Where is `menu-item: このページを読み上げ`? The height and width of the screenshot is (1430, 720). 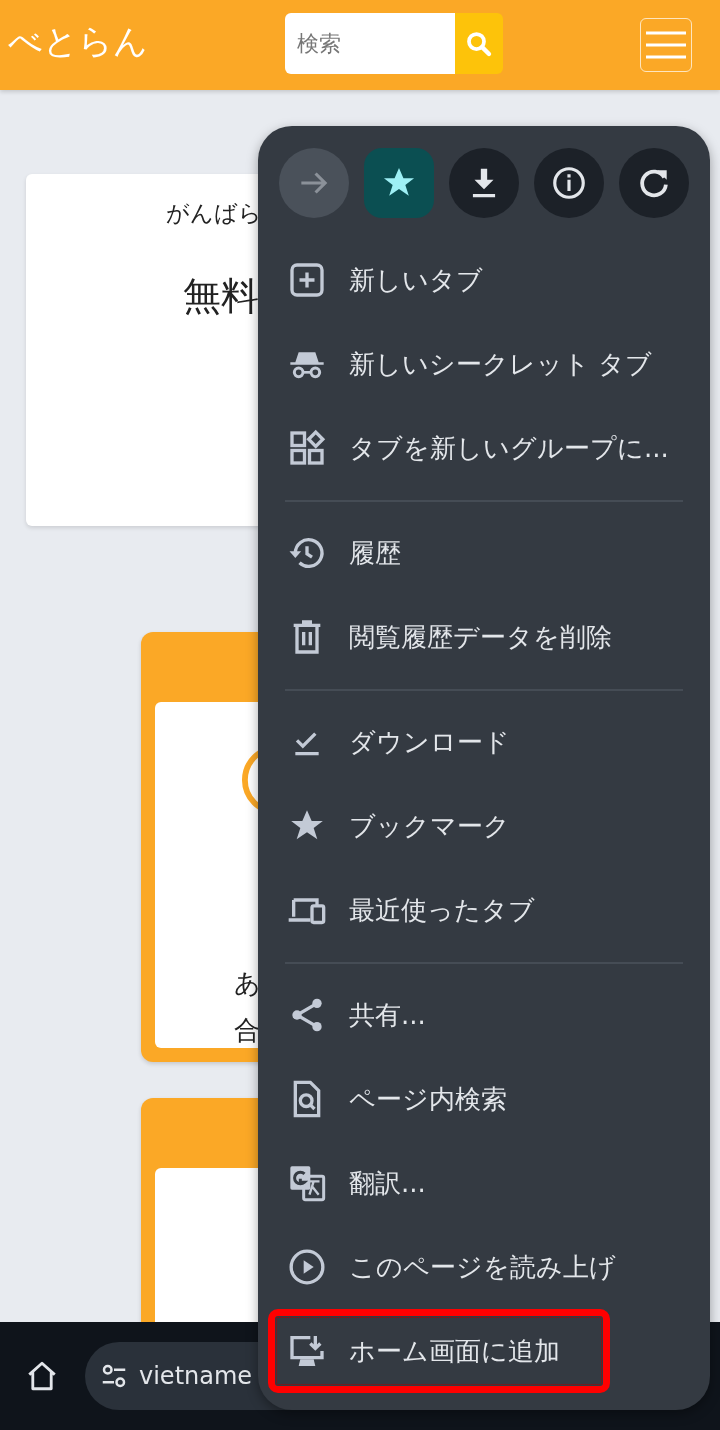
menu-item: このページを読み上げ is located at coordinates (484, 1267).